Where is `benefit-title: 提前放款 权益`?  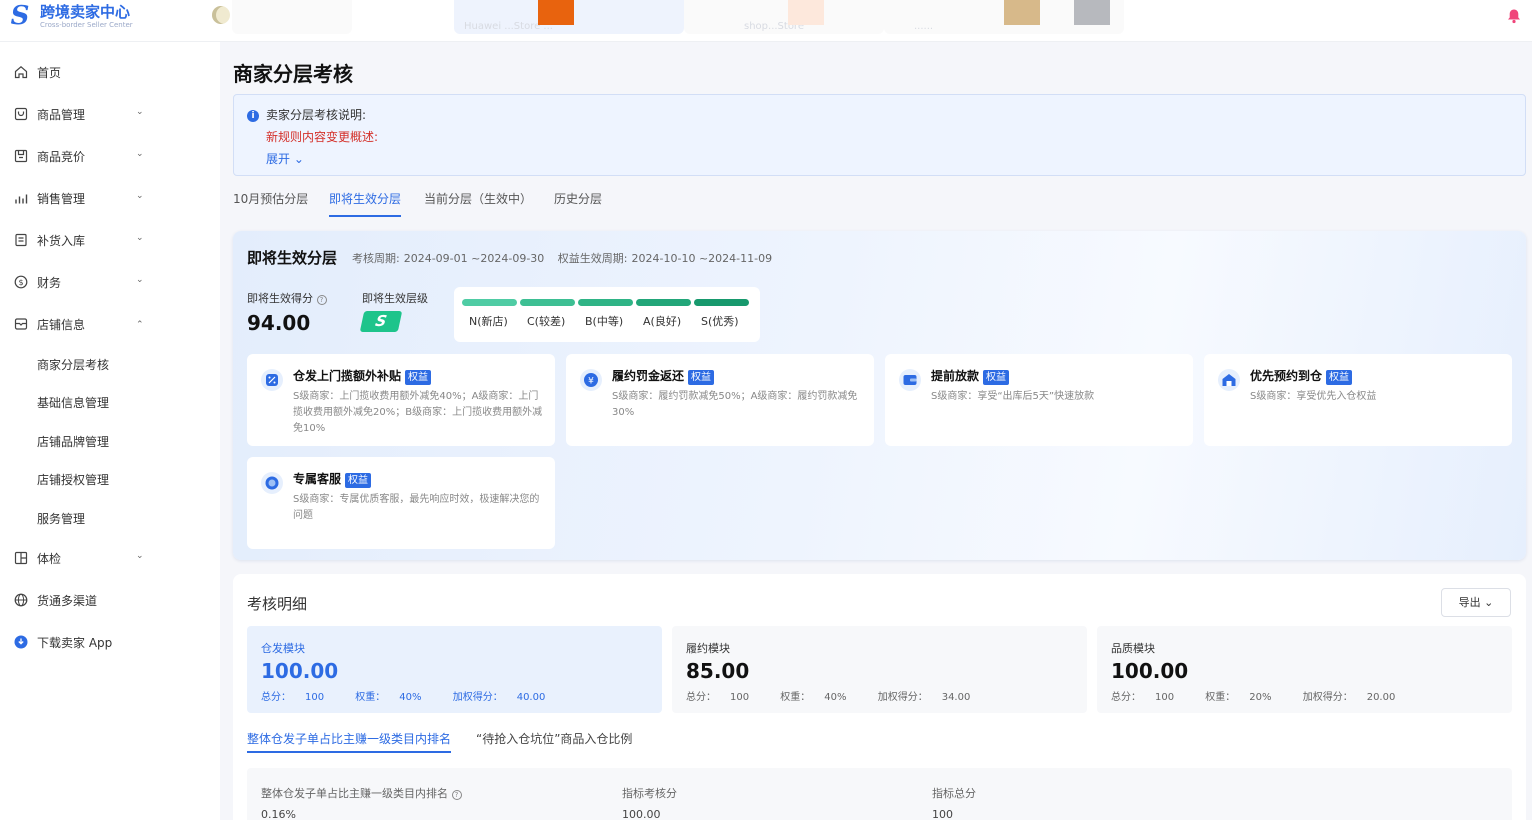
benefit-title: 提前放款 权益 is located at coordinates (970, 376).